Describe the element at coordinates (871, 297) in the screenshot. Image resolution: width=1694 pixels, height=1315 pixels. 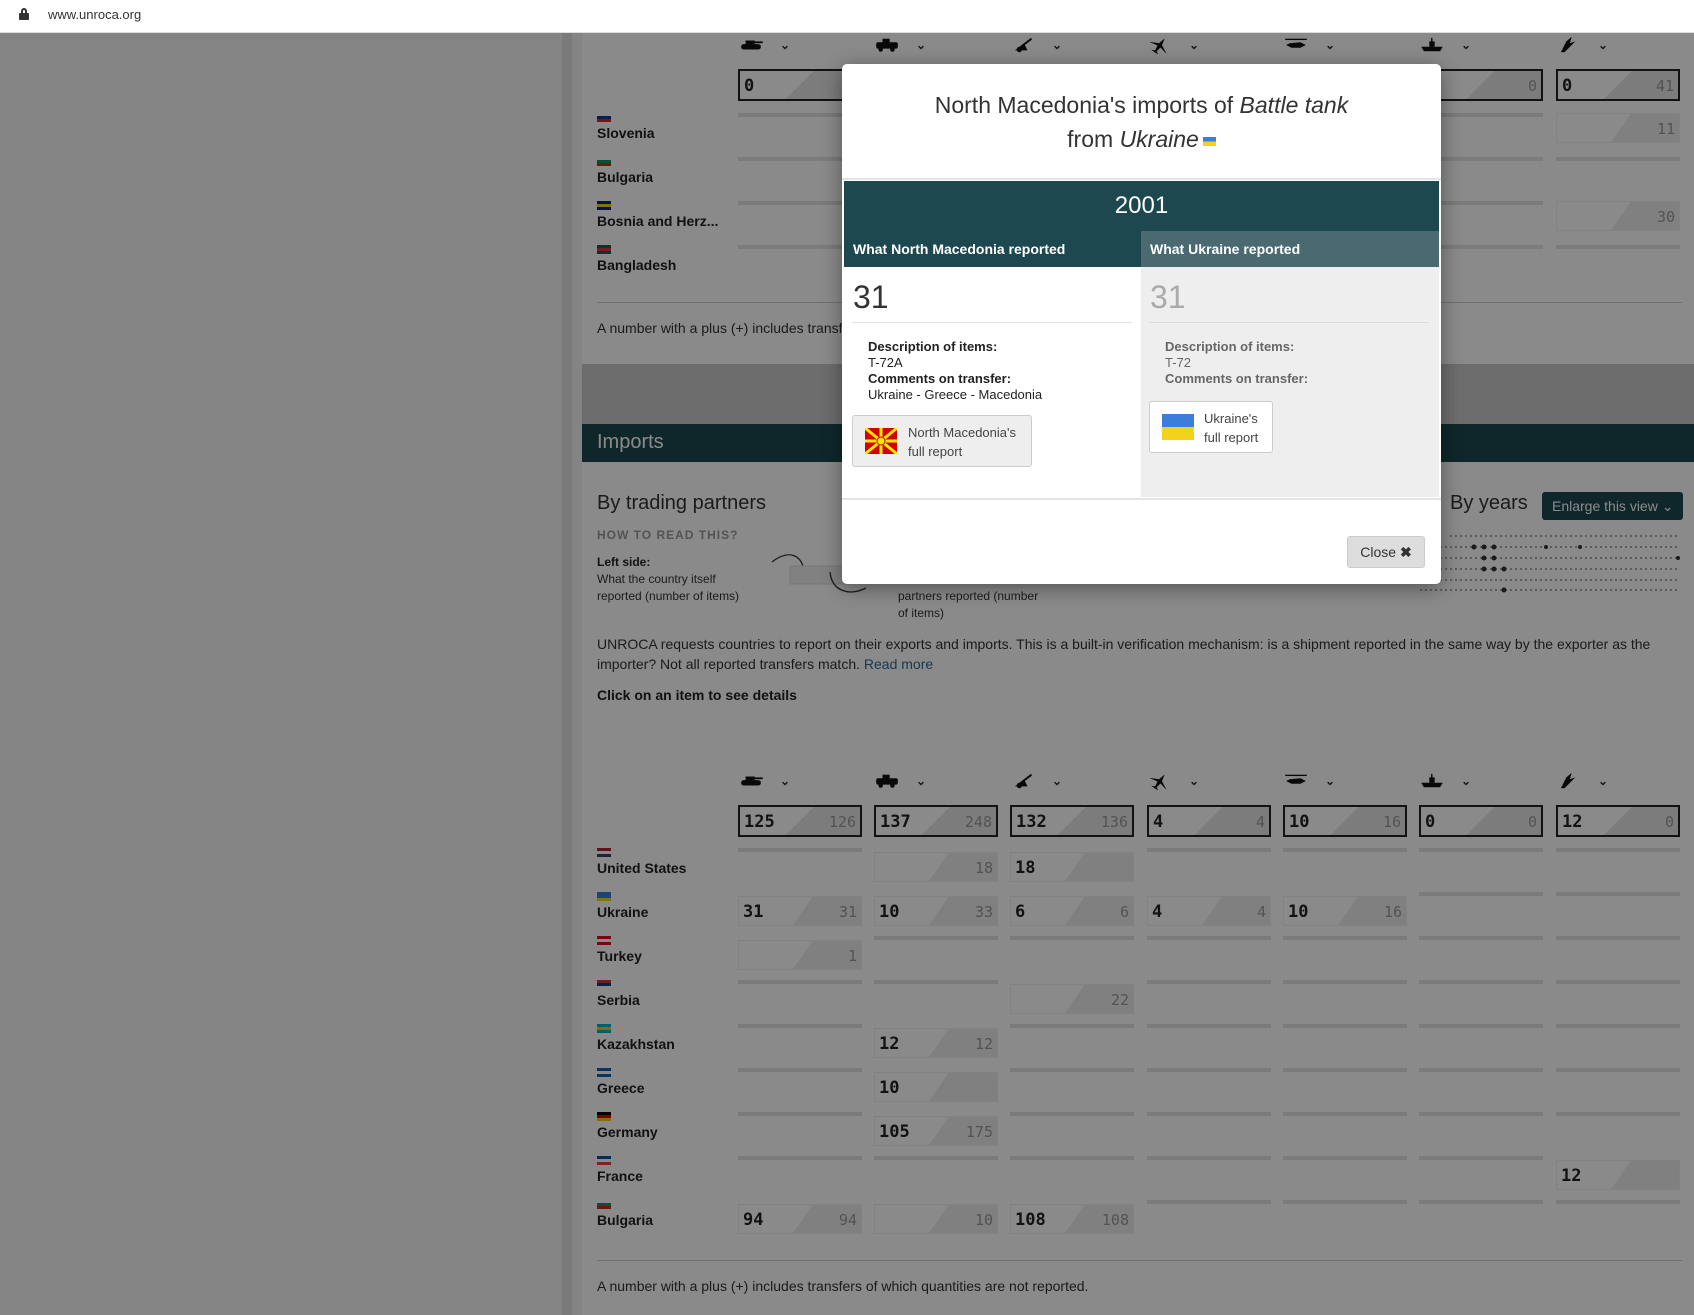
I see `importer-quantity: 31` at that location.